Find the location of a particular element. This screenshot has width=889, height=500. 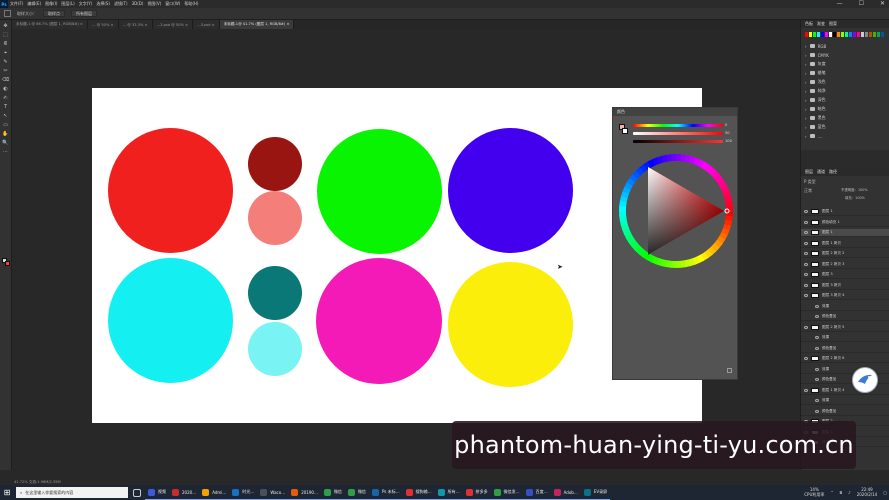

layer-row: 图层 1 拷贝 4 is located at coordinates (845, 391).